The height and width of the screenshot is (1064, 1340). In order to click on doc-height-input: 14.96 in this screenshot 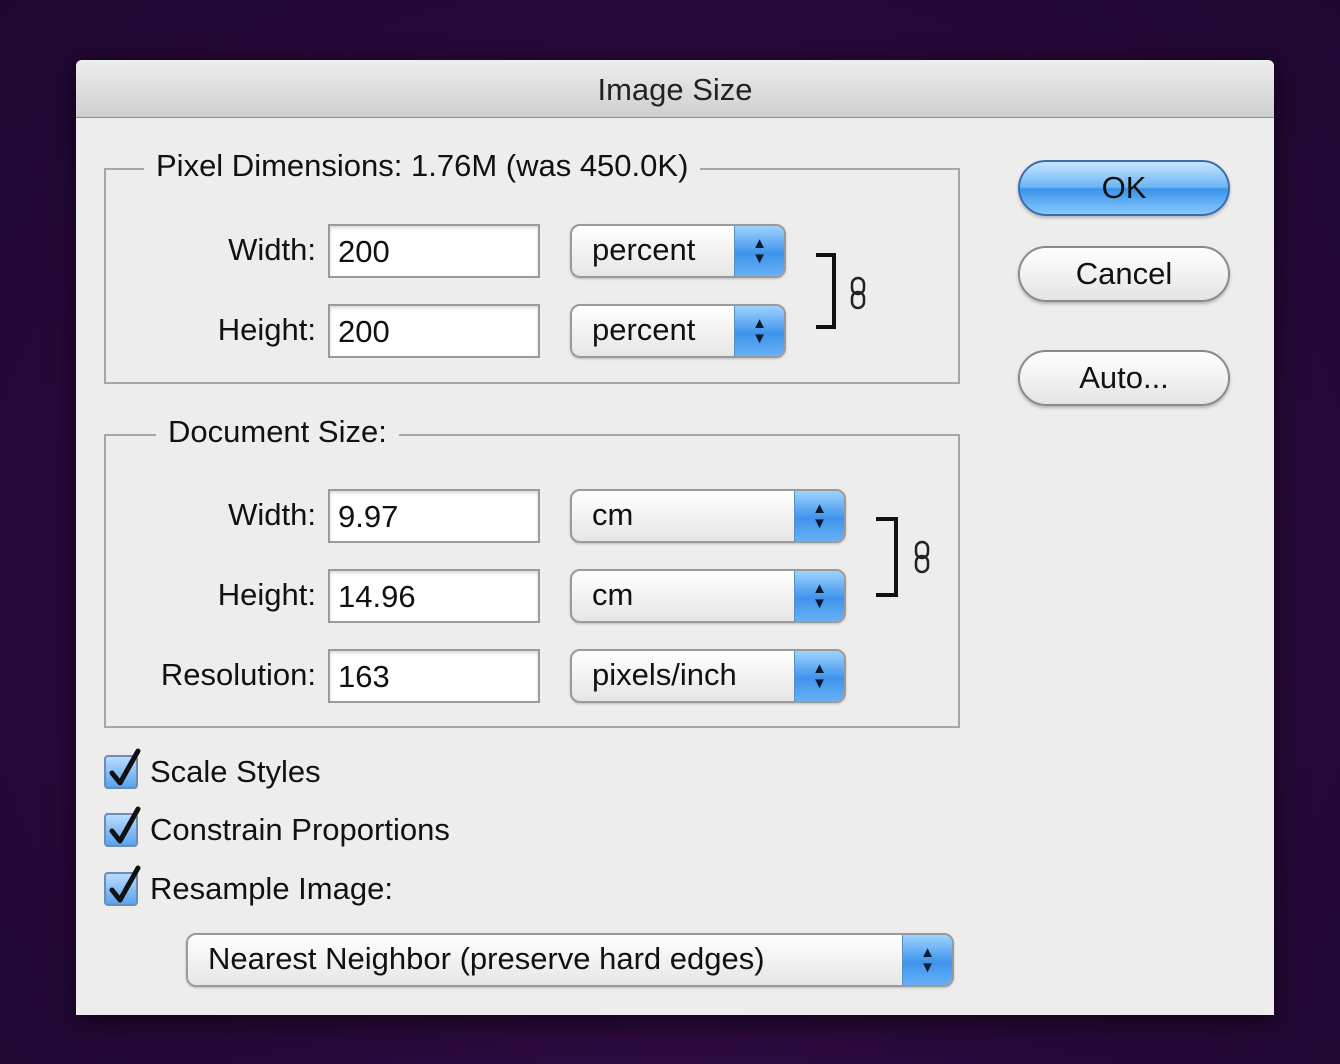, I will do `click(434, 596)`.